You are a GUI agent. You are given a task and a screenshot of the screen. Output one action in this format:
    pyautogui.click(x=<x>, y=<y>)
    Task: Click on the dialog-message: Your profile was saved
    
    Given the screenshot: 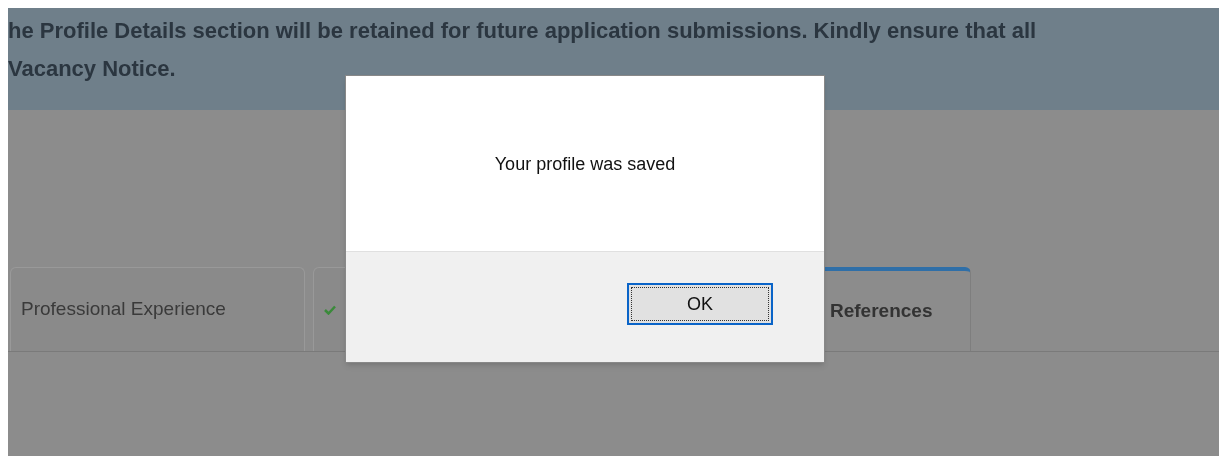 What is the action you would take?
    pyautogui.click(x=585, y=164)
    